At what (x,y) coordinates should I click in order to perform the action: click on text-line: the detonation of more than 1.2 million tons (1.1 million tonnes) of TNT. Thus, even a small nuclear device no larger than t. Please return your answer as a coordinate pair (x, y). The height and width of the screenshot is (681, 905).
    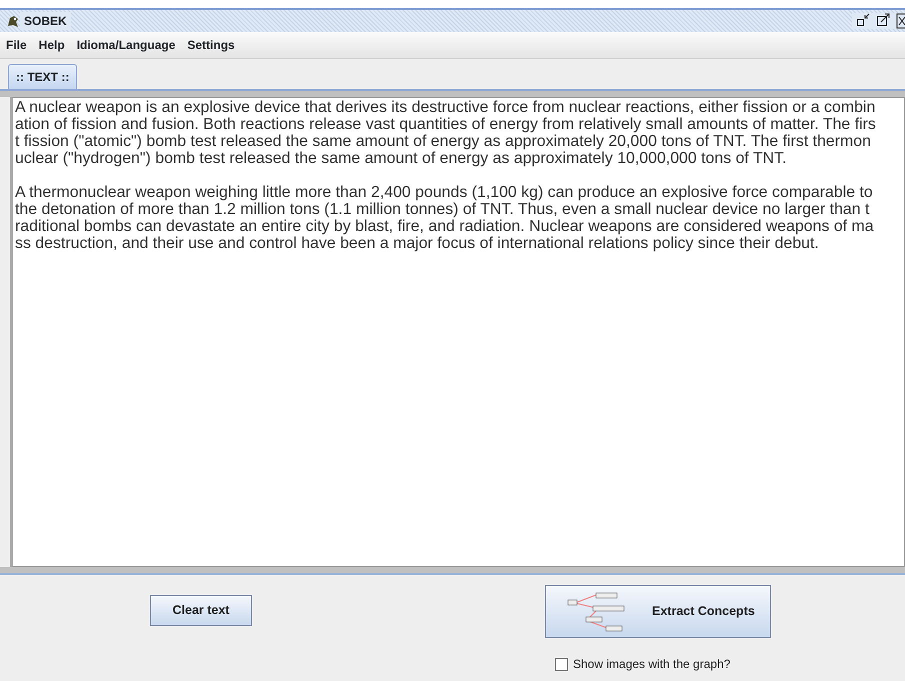
    Looking at the image, I should click on (442, 209).